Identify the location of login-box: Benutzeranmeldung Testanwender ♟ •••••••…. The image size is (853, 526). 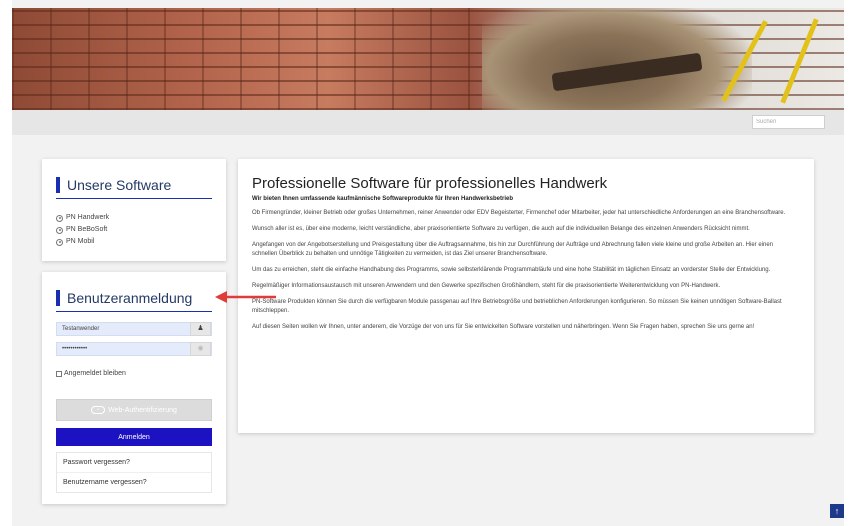
(134, 388).